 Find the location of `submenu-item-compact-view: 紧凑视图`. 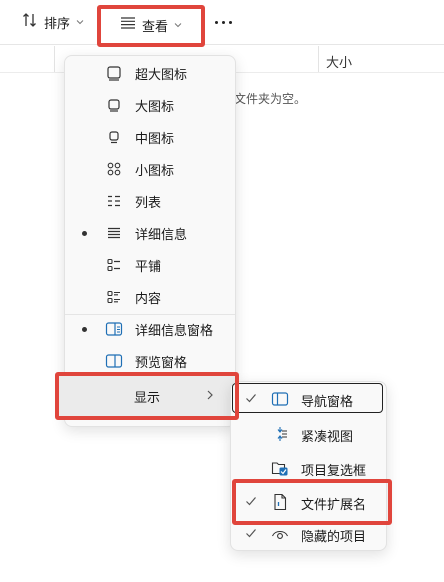

submenu-item-compact-view: 紧凑视图 is located at coordinates (308, 434).